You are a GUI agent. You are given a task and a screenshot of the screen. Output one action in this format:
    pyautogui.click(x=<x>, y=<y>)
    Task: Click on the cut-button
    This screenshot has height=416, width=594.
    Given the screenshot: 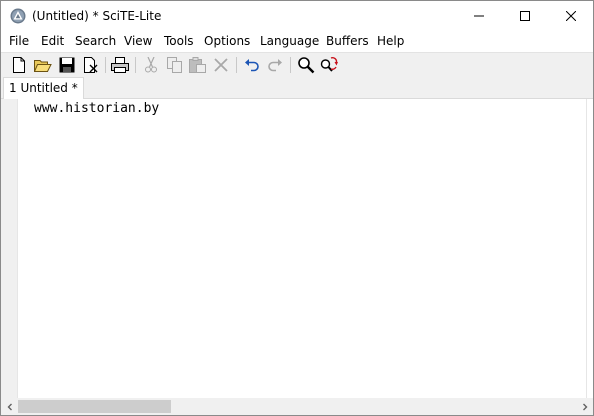 What is the action you would take?
    pyautogui.click(x=151, y=65)
    